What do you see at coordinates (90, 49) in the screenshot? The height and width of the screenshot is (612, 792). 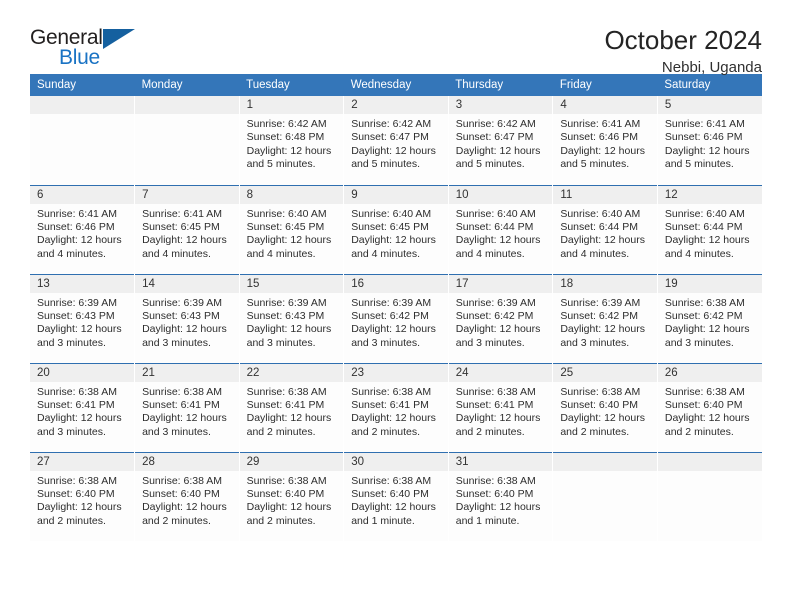 I see `general-blue-logo: General Blue` at bounding box center [90, 49].